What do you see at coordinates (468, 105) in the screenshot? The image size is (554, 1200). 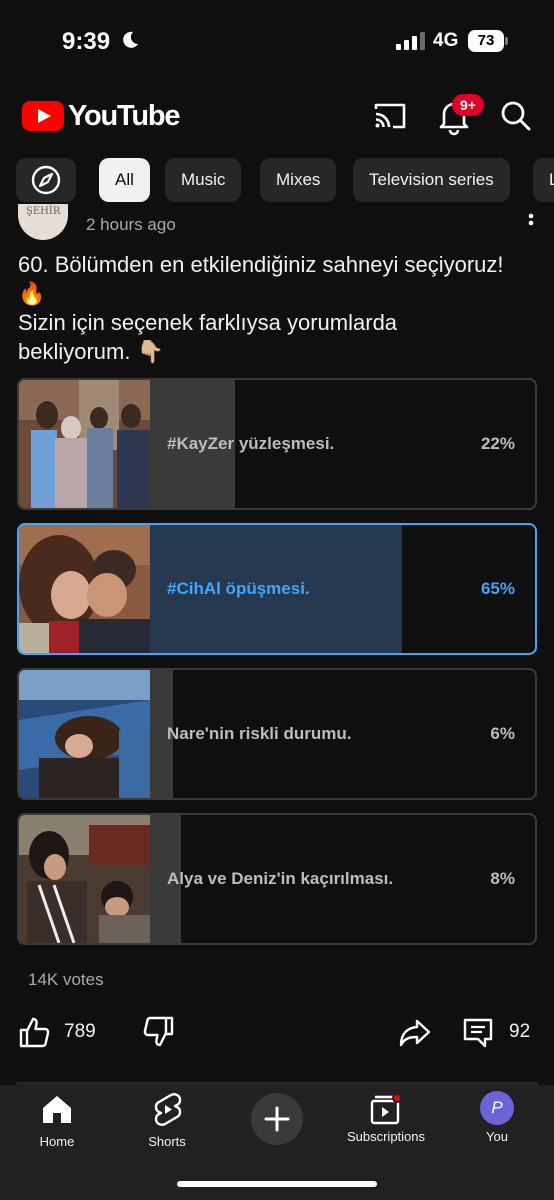 I see `notification-badge: 9+` at bounding box center [468, 105].